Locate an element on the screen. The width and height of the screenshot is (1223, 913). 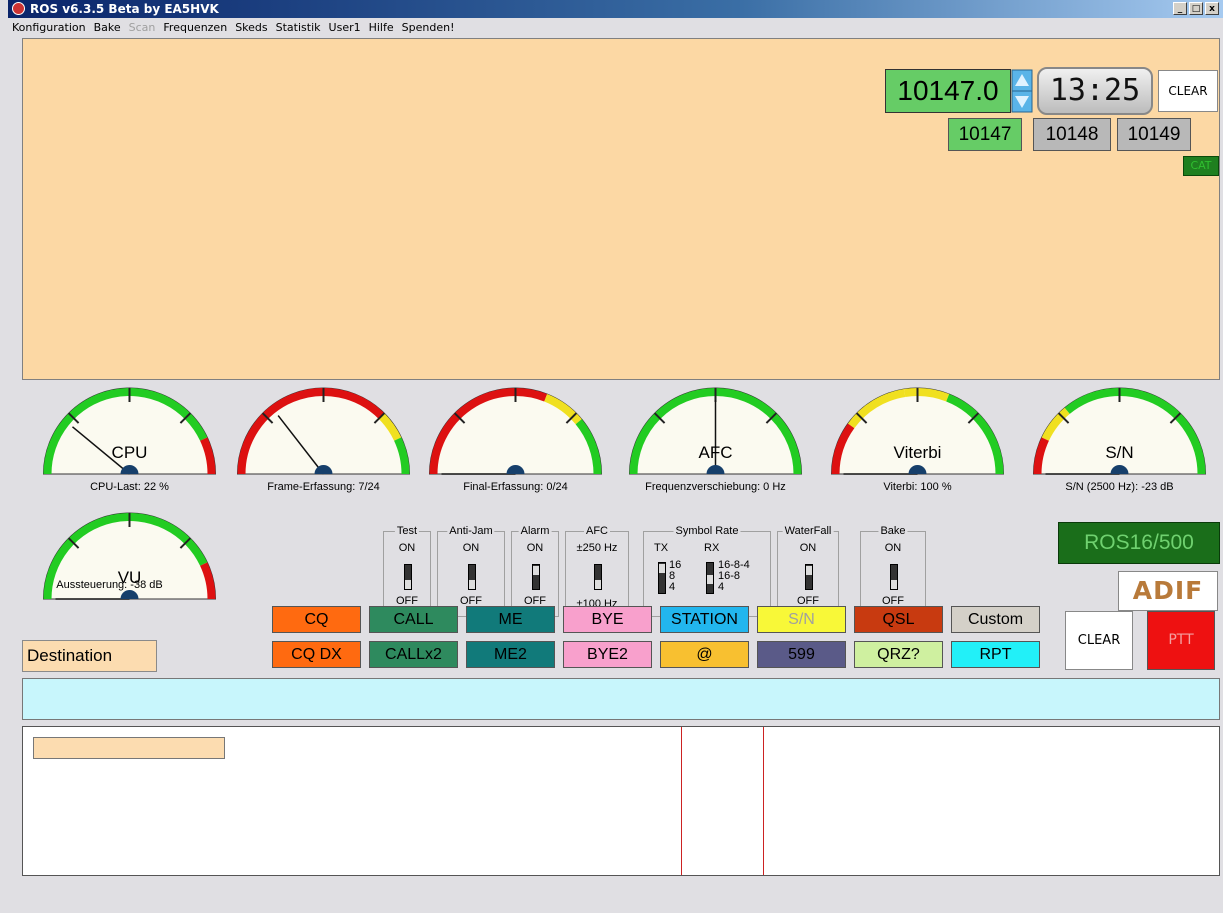
menu-statistik: Statistik is located at coordinates (298, 27).